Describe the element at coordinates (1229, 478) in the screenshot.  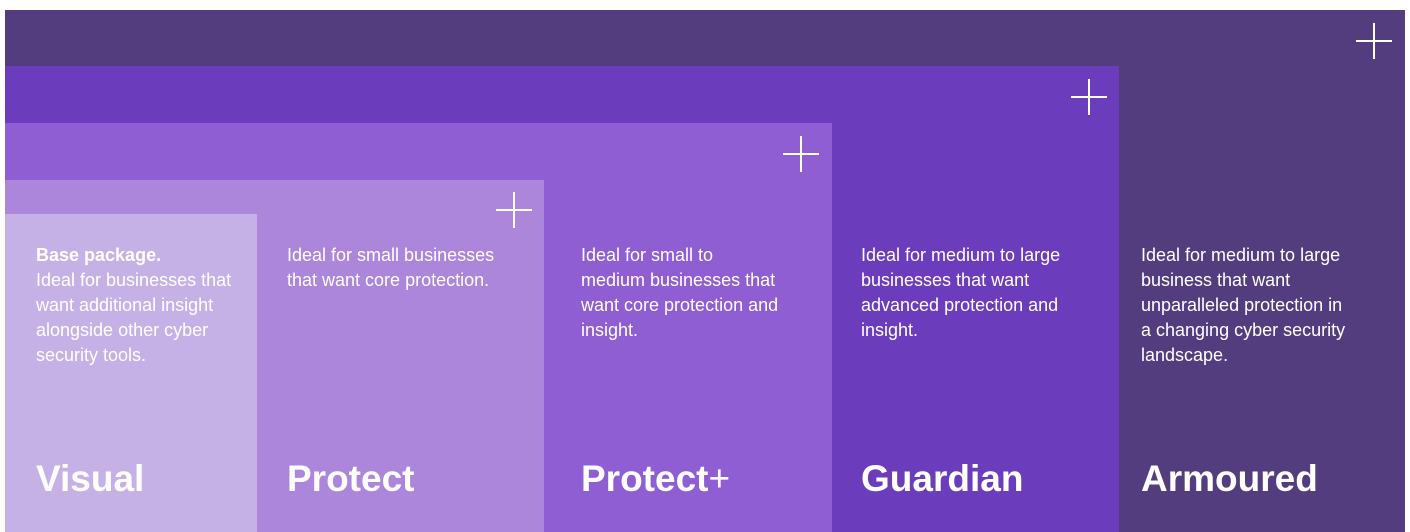
I see `armoured-title: Armoured` at that location.